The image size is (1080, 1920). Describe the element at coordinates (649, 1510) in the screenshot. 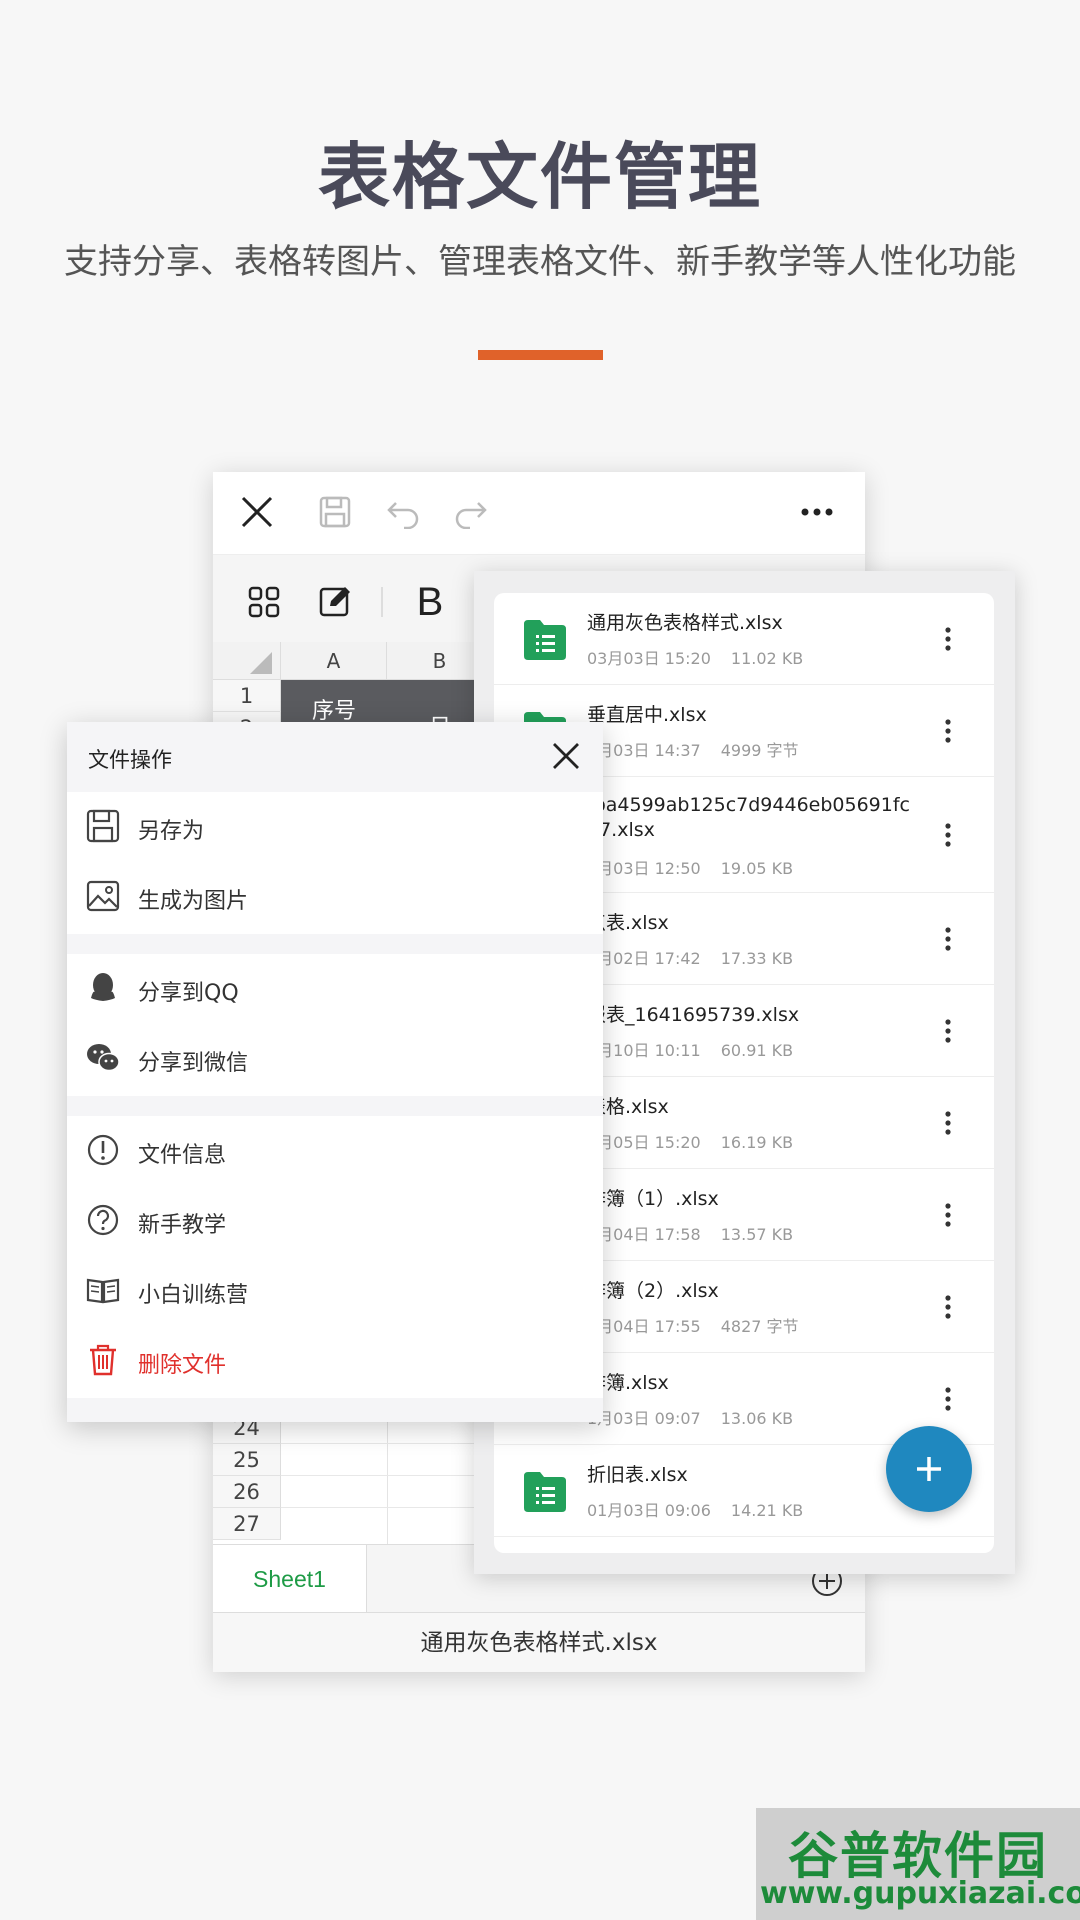

I see `file-date: 01月03日 09:06` at that location.